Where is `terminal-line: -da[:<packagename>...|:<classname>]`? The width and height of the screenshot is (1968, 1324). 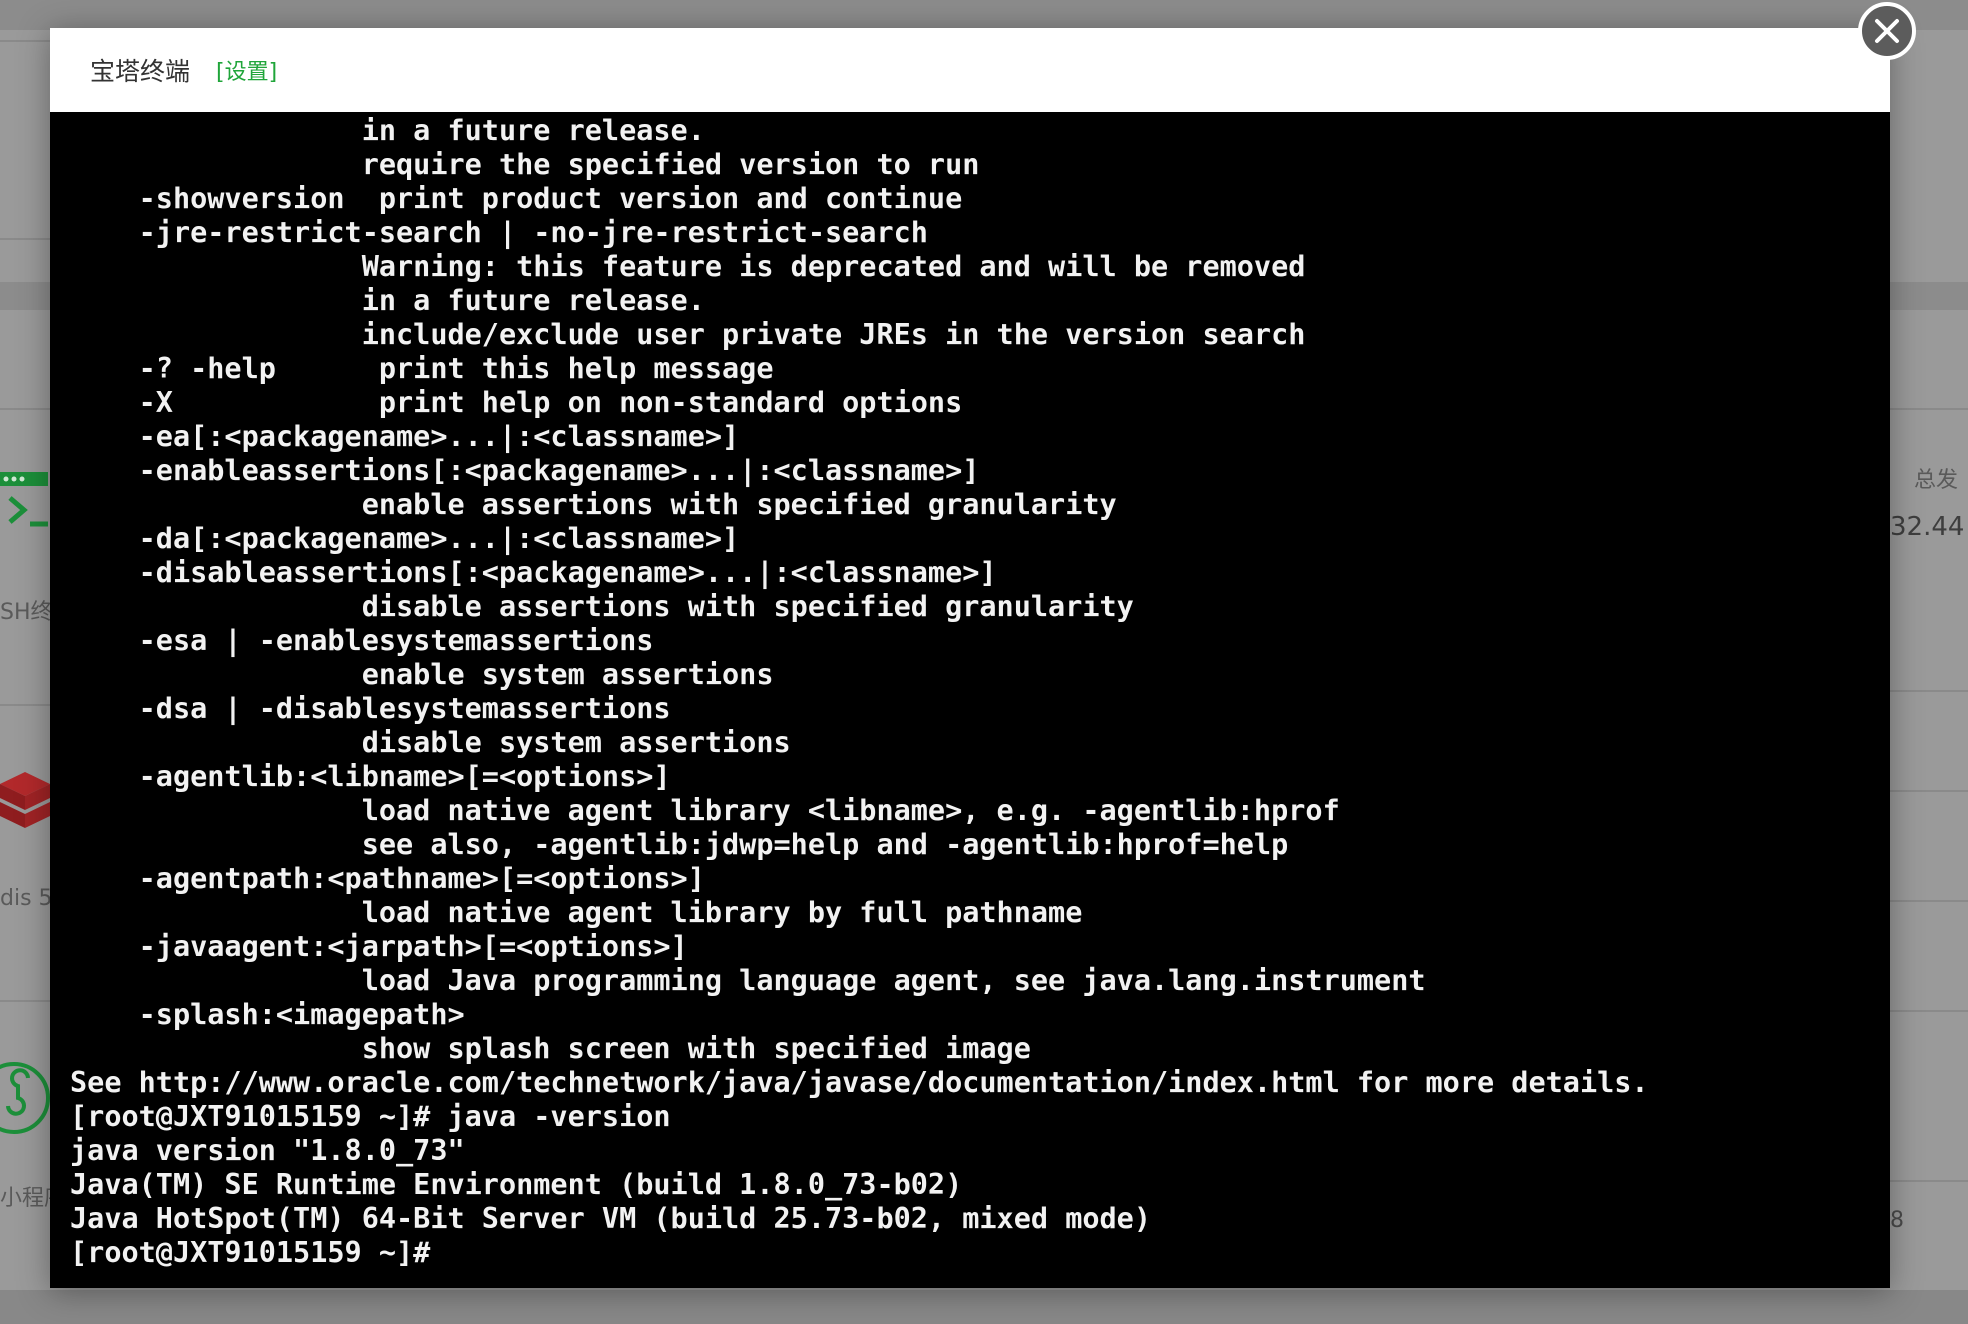 terminal-line: -da[:<packagename>...|:<classname>] is located at coordinates (405, 538).